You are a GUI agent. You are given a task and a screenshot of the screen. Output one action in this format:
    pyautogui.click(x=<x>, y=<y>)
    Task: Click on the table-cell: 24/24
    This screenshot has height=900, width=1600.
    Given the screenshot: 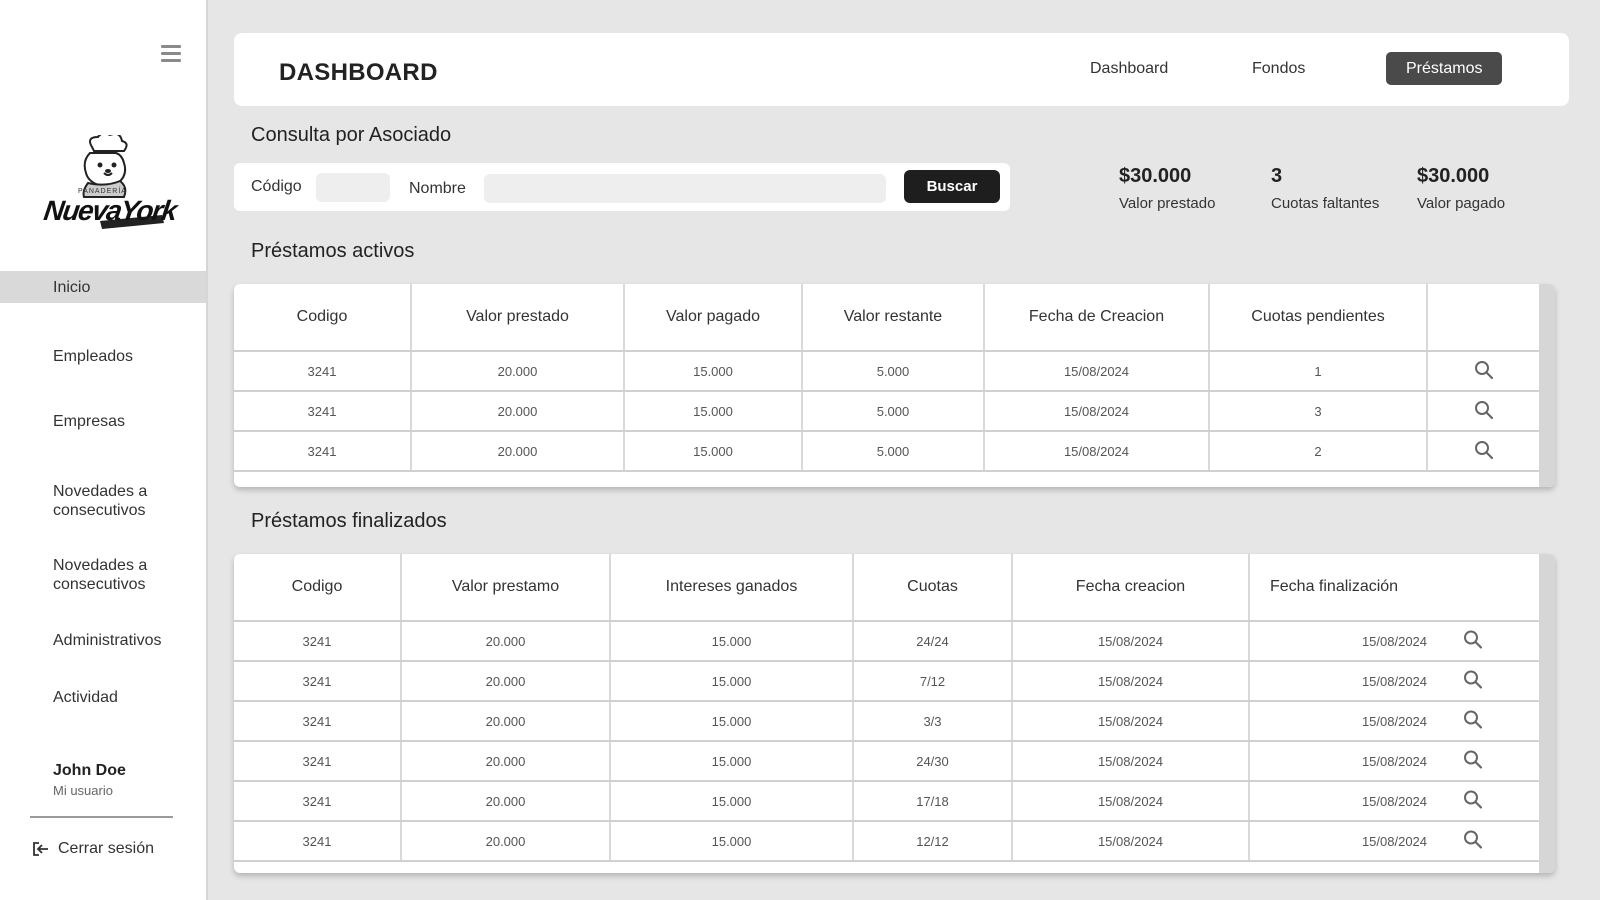 What is the action you would take?
    pyautogui.click(x=933, y=641)
    